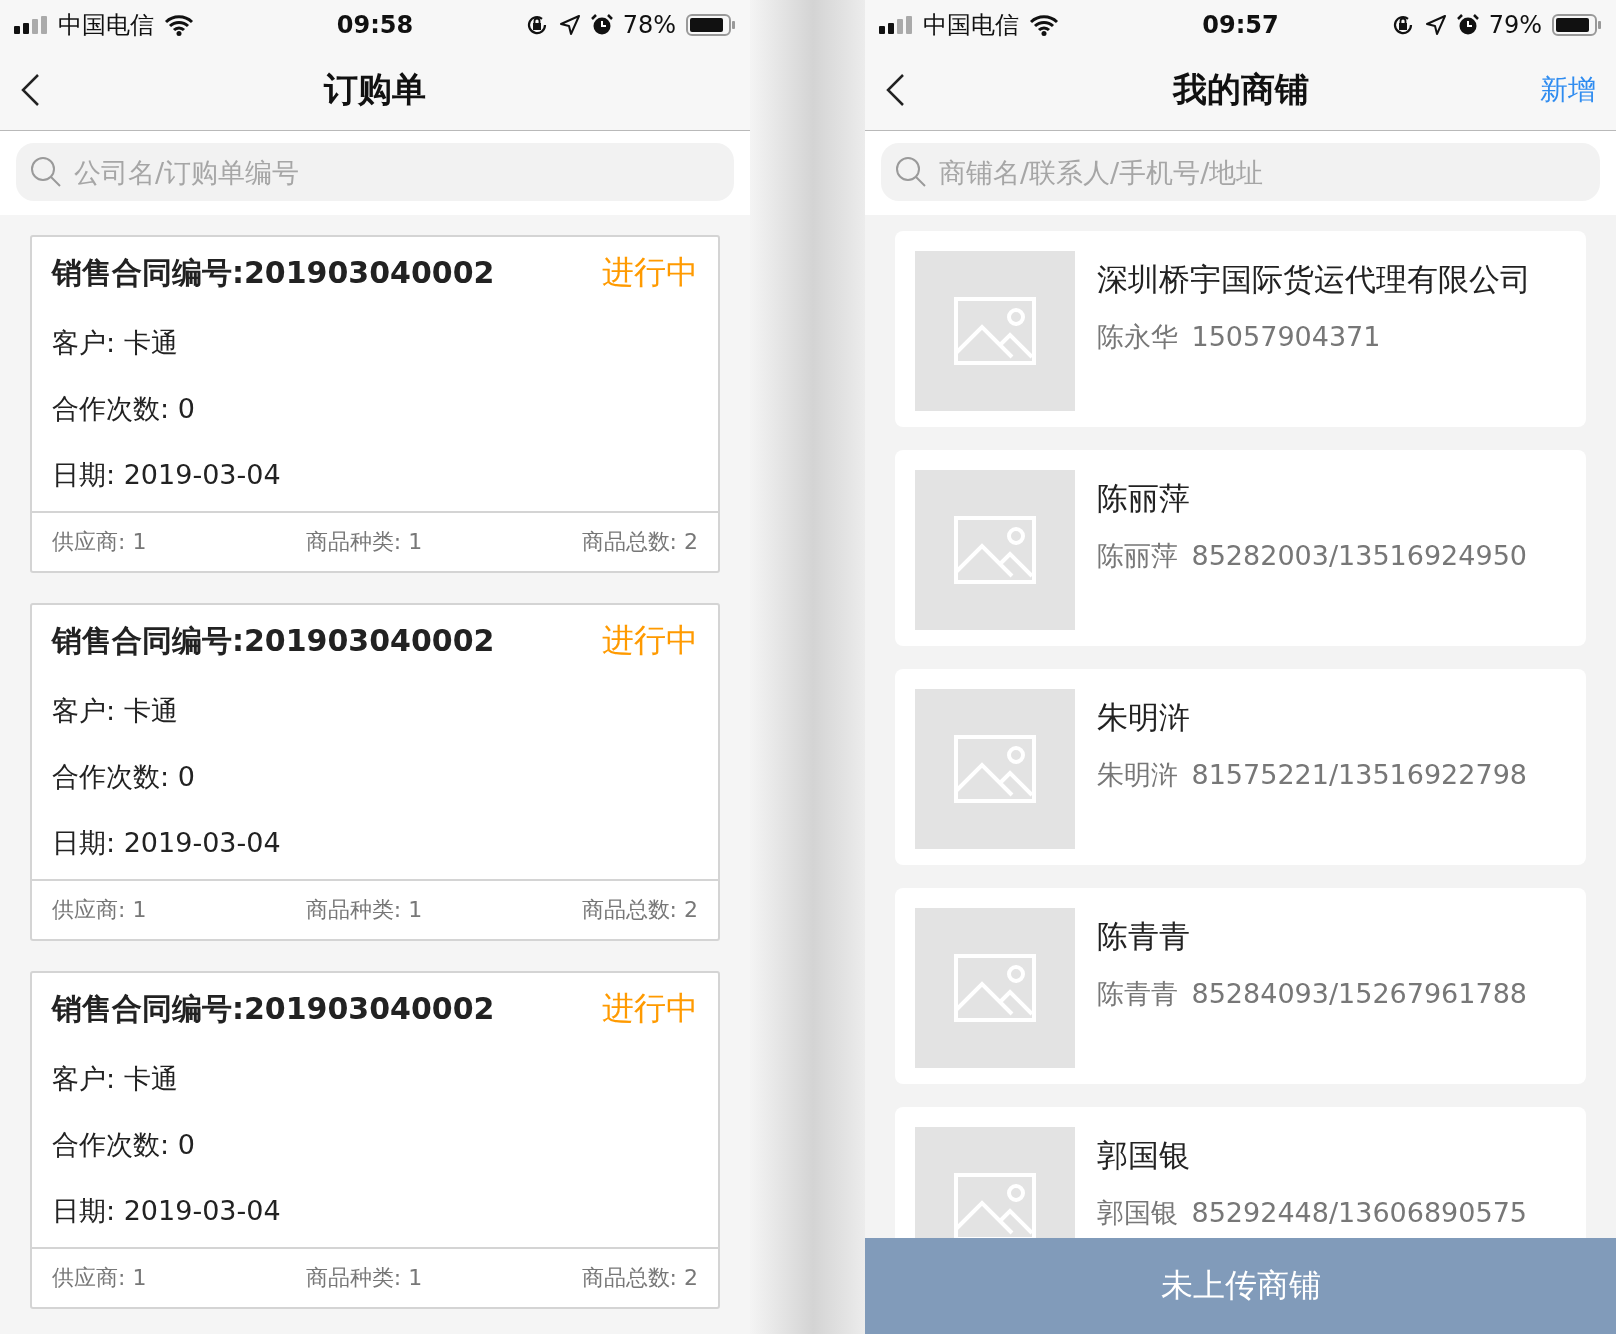 The image size is (1616, 1334). I want to click on shop-contact: 郭国银 85292448/13606890575, so click(1312, 1213).